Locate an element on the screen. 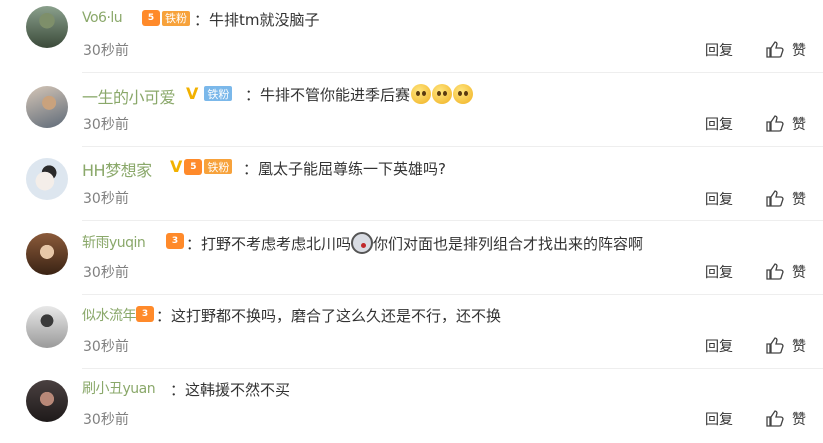 The image size is (823, 443). comment-text: ：这打野都不换吗，磨合了这么久还是不行，还不换 is located at coordinates (329, 316).